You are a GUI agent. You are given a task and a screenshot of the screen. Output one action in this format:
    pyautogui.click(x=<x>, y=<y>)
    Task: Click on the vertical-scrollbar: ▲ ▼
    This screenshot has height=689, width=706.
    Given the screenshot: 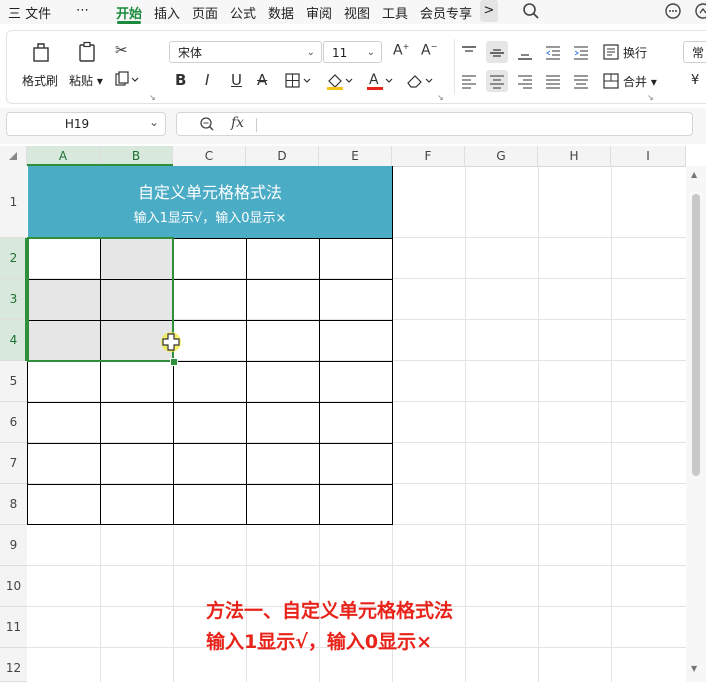 What is the action you would take?
    pyautogui.click(x=696, y=424)
    